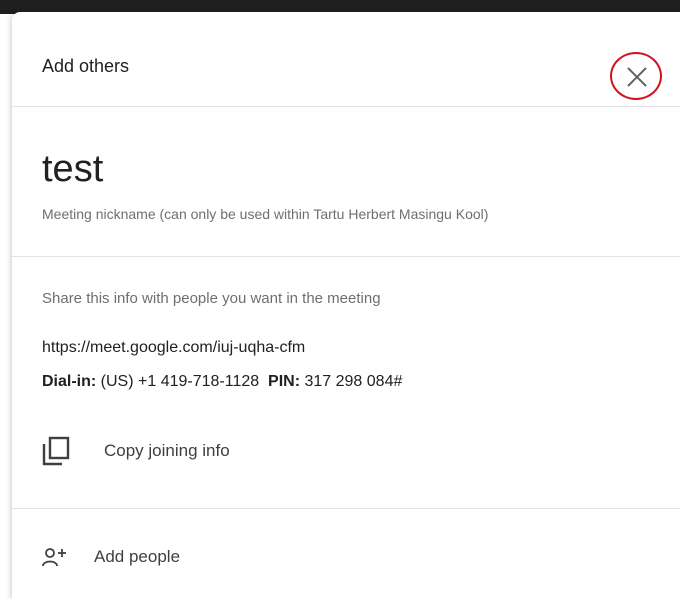 This screenshot has width=680, height=599. Describe the element at coordinates (69, 381) in the screenshot. I see `dial-in-label: Dial-in:` at that location.